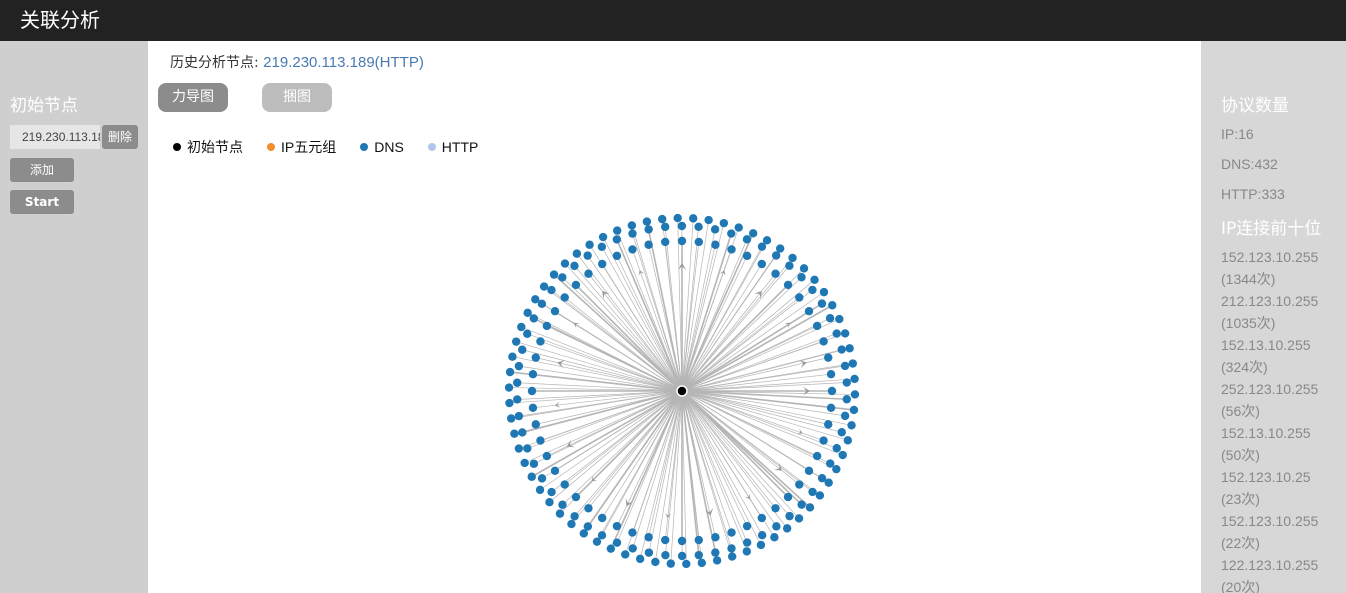 This screenshot has width=1346, height=593. I want to click on add-button: 添加, so click(42, 170).